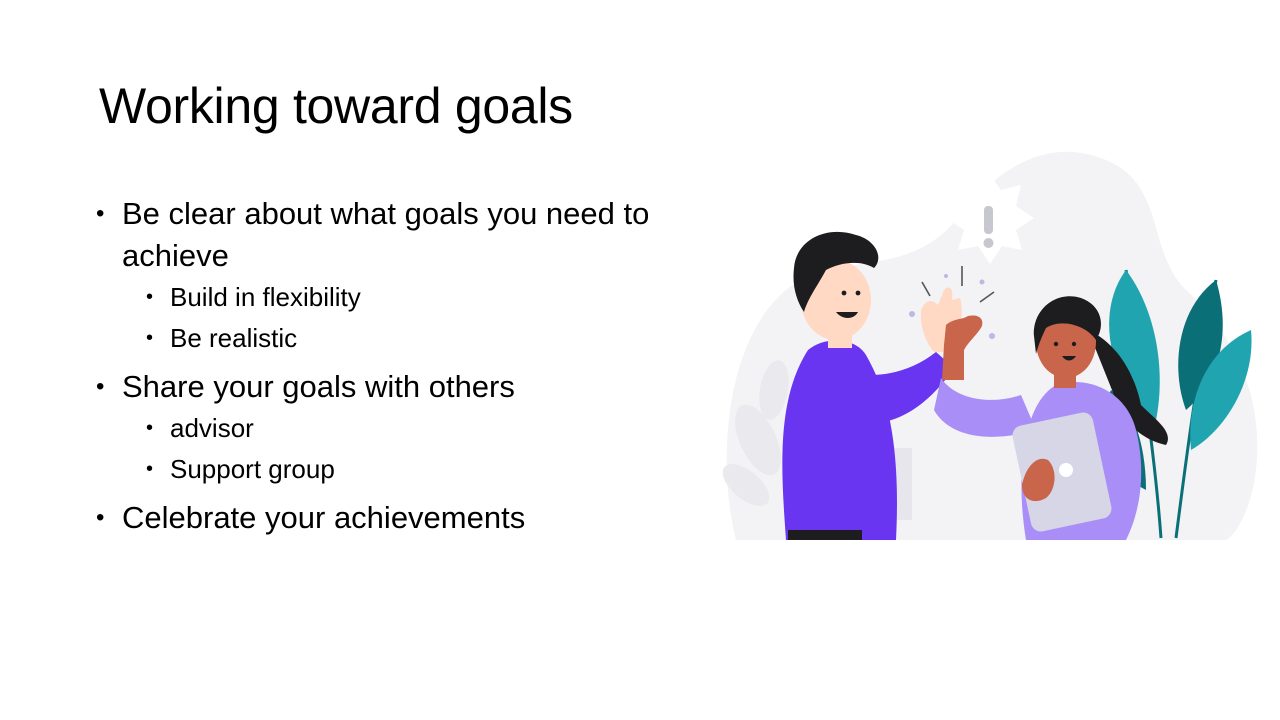 This screenshot has width=1280, height=720. I want to click on sub-bullet-item: Build in flexibility, so click(419, 297).